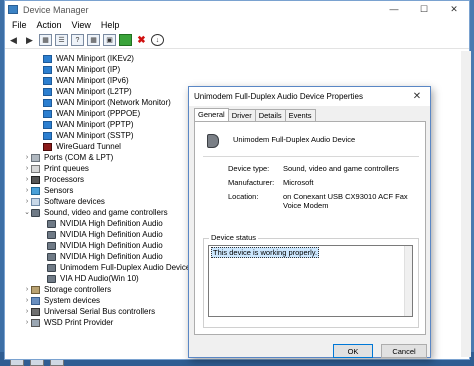 This screenshot has height=366, width=474. What do you see at coordinates (68, 158) in the screenshot?
I see `tree-category-ports: › Ports (COM & LPT)` at bounding box center [68, 158].